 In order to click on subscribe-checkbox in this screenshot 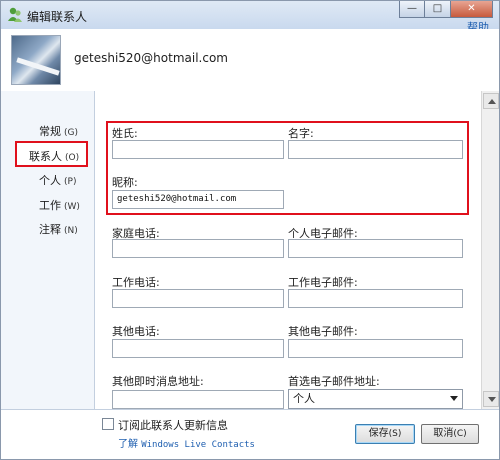, I will do `click(108, 424)`.